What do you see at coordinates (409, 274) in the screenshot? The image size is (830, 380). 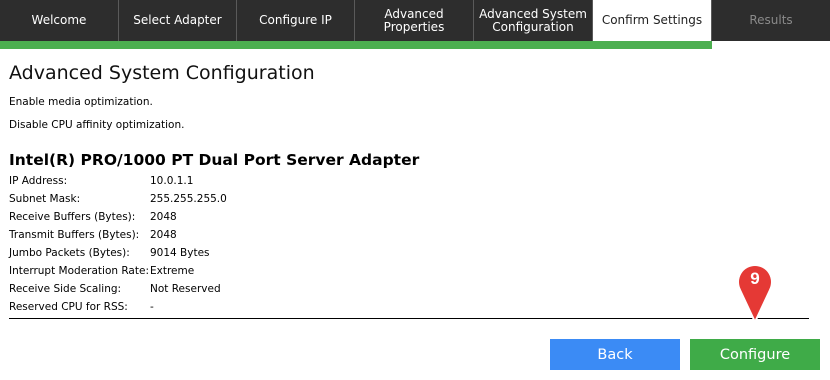 I see `property-row: Interrupt Moderation Rate: Extreme` at bounding box center [409, 274].